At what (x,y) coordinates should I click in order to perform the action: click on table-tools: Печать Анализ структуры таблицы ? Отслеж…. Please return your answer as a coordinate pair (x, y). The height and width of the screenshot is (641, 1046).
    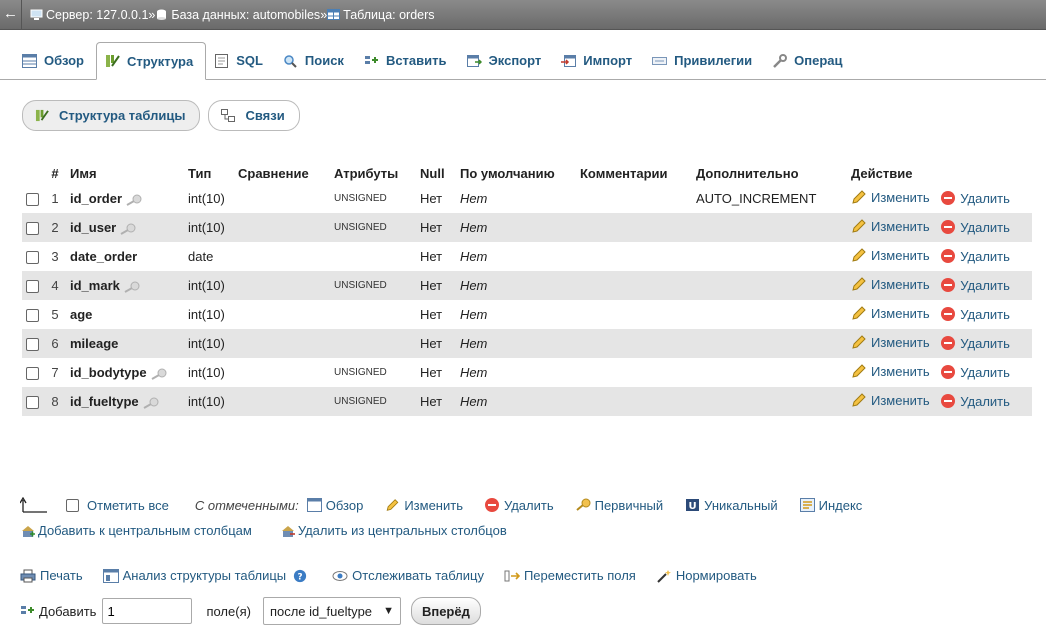
    Looking at the image, I should click on (398, 575).